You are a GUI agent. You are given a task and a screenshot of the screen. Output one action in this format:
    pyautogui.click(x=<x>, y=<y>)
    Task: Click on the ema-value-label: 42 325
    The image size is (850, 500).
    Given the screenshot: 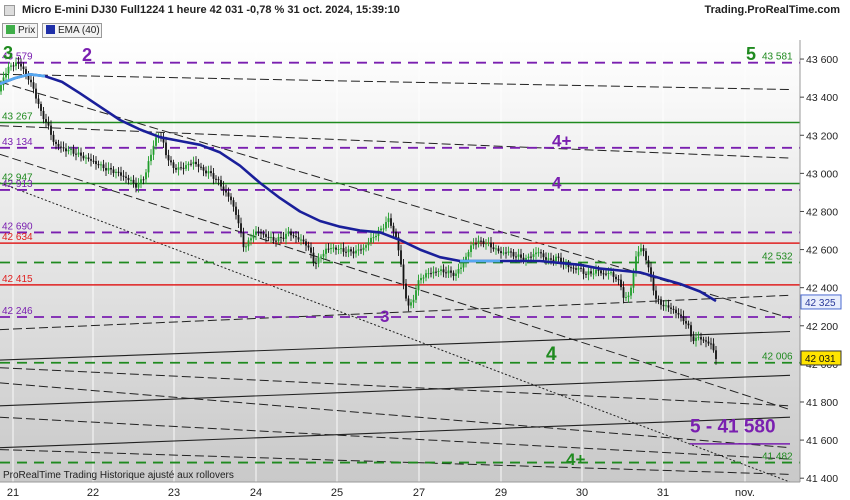 What is the action you would take?
    pyautogui.click(x=820, y=303)
    